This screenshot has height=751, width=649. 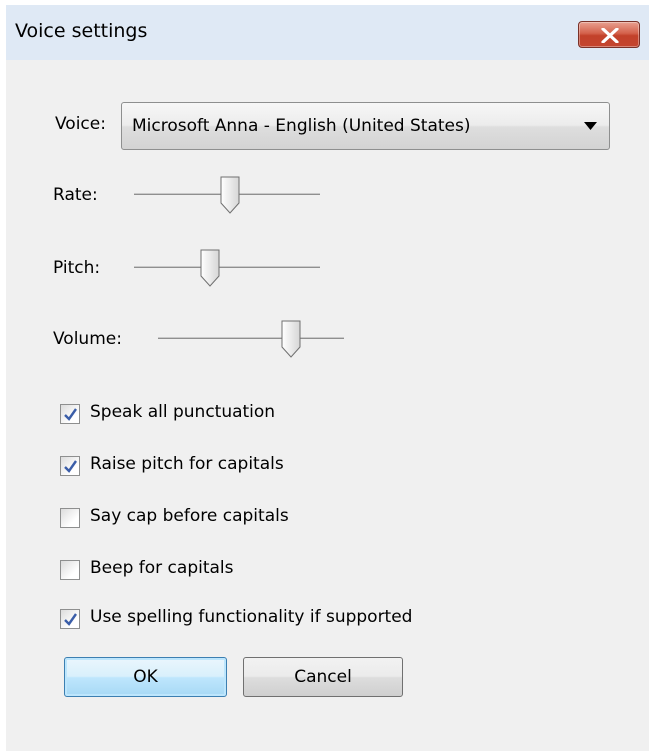 I want to click on pitch-label: Pitch:, so click(x=77, y=268).